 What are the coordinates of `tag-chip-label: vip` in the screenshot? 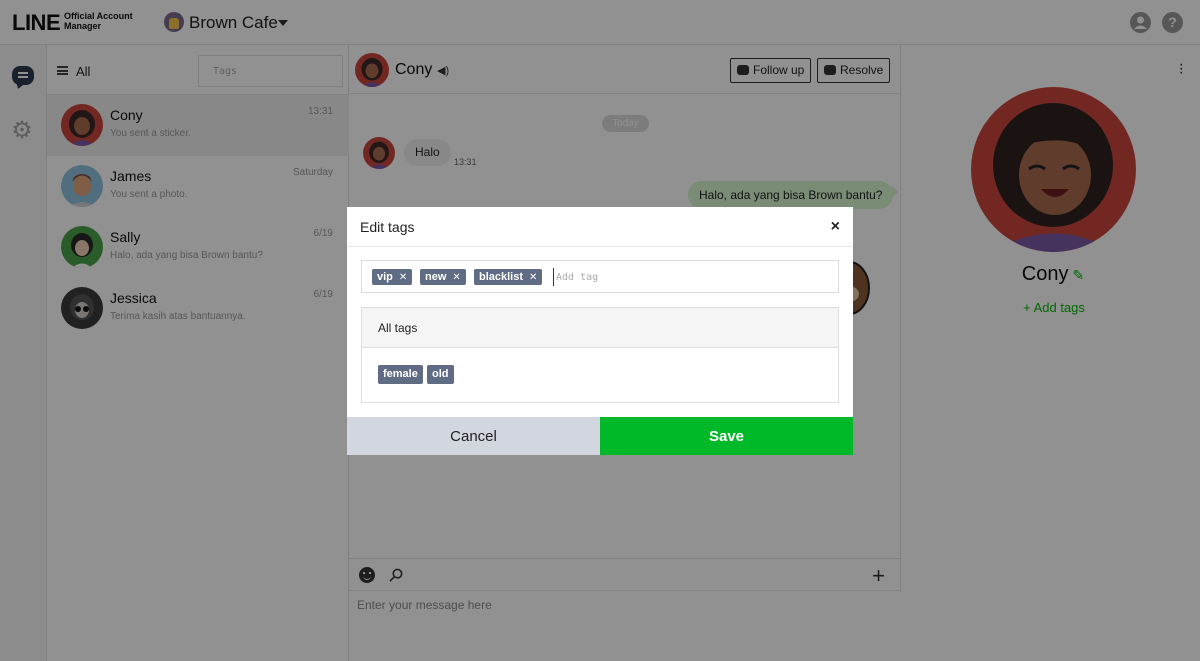 It's located at (385, 277).